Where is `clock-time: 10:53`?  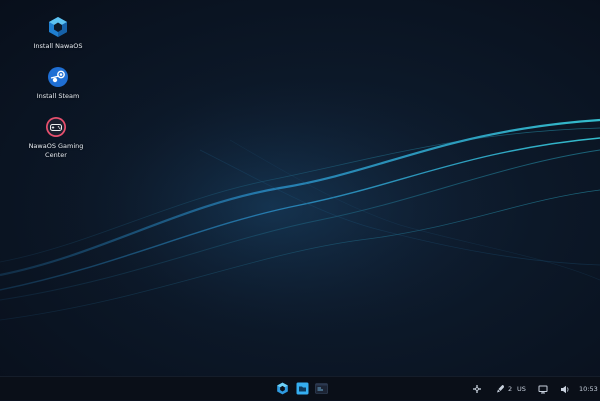 clock-time: 10:53 is located at coordinates (588, 389).